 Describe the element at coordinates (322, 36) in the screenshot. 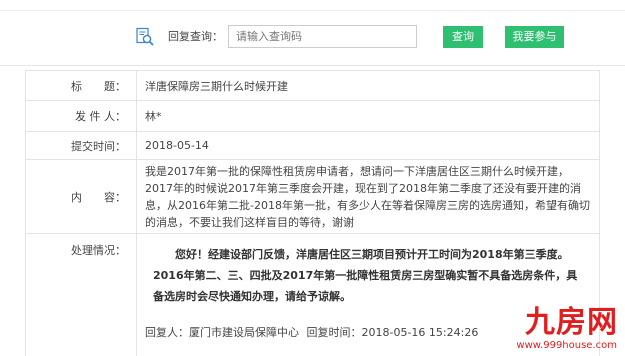

I see `query-code-input` at that location.